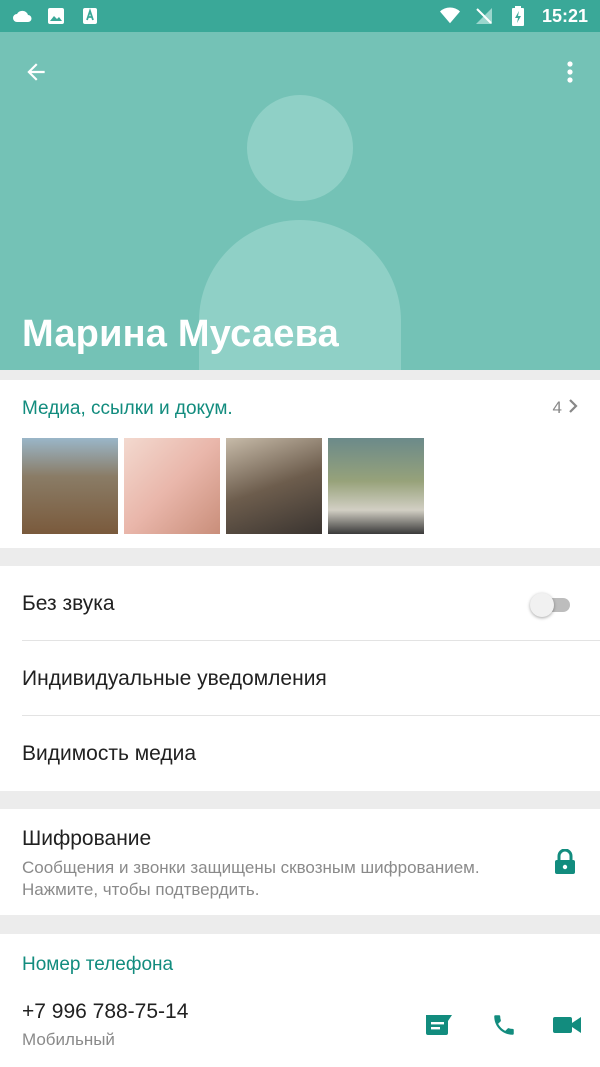  Describe the element at coordinates (300, 148) in the screenshot. I see `avatar` at that location.